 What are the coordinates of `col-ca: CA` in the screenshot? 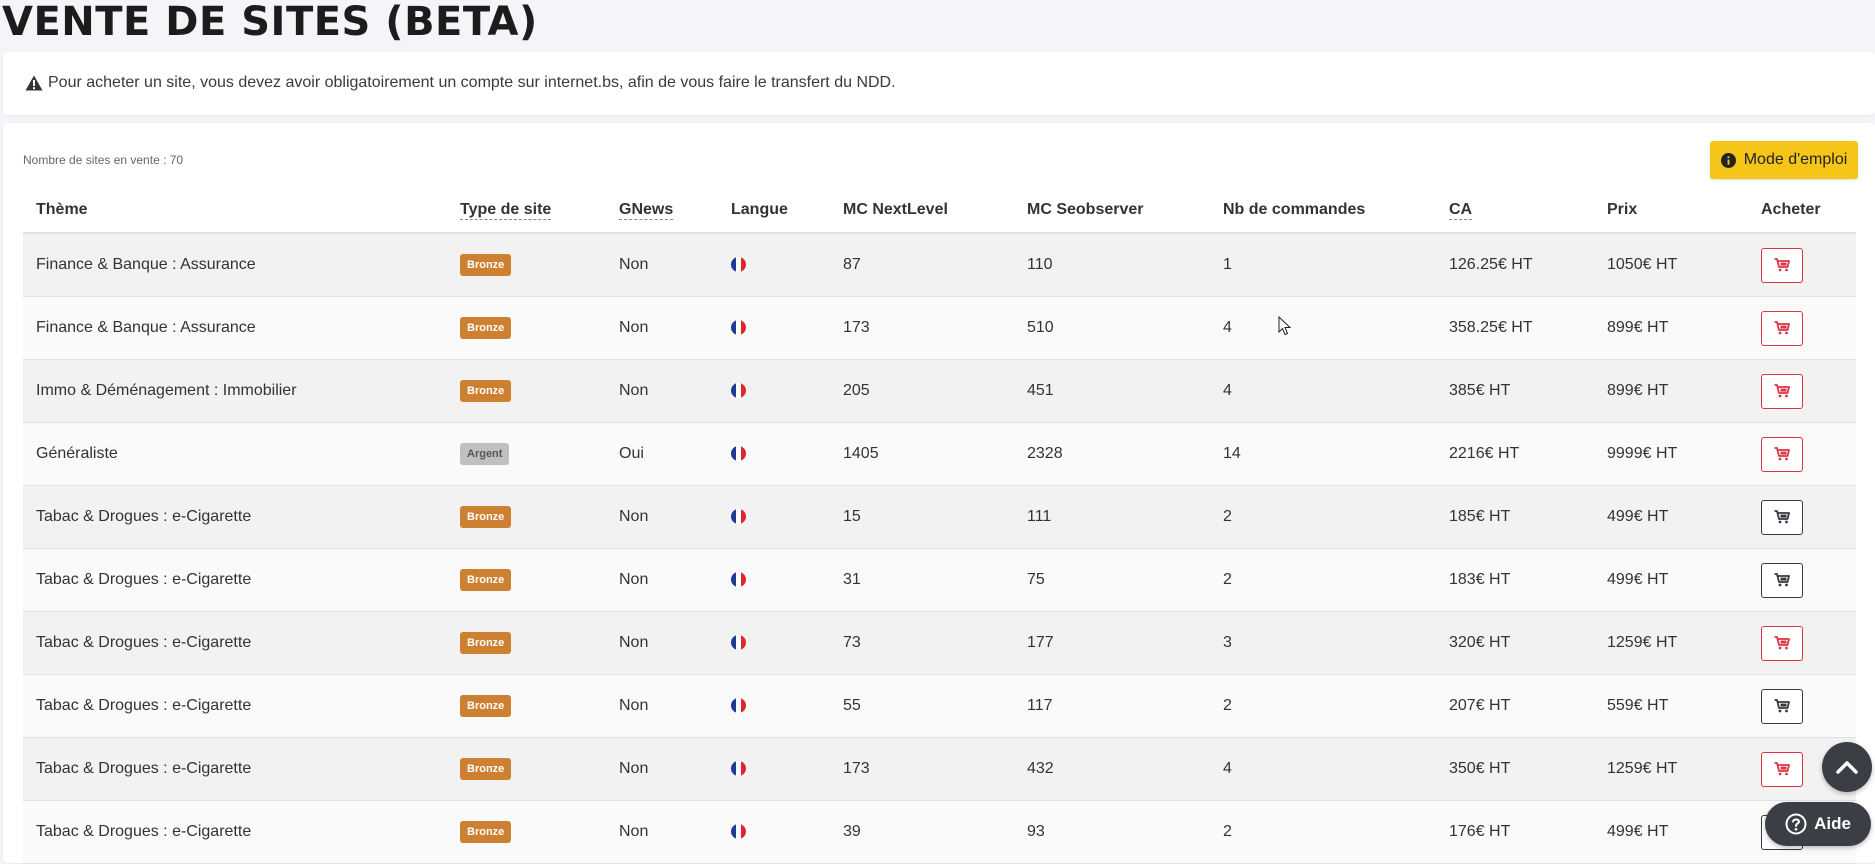 It's located at (1515, 210).